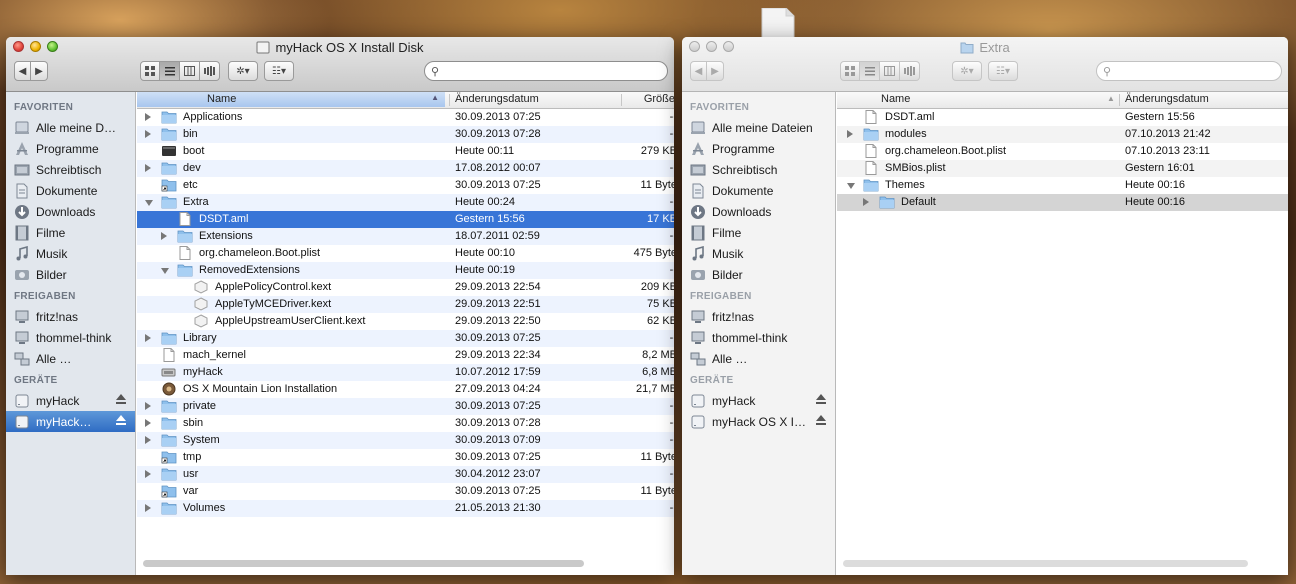 The height and width of the screenshot is (584, 1296). Describe the element at coordinates (70, 253) in the screenshot. I see `sidebar-item-musik: Musik` at that location.